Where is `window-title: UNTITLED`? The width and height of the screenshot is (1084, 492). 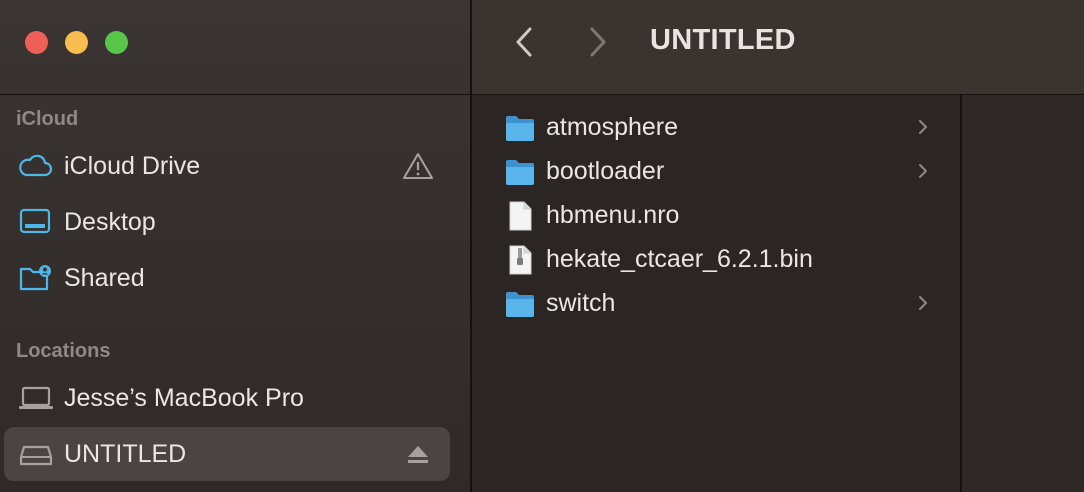
window-title: UNTITLED is located at coordinates (723, 40).